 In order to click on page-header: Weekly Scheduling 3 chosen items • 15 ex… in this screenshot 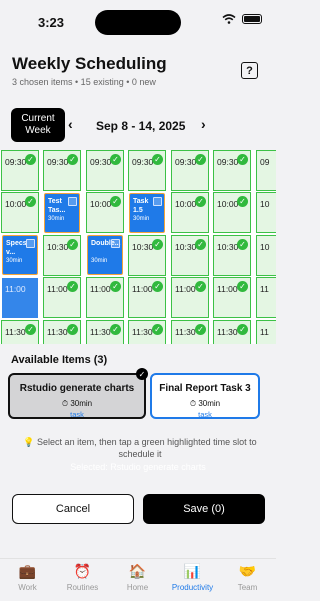, I will do `click(138, 71)`.